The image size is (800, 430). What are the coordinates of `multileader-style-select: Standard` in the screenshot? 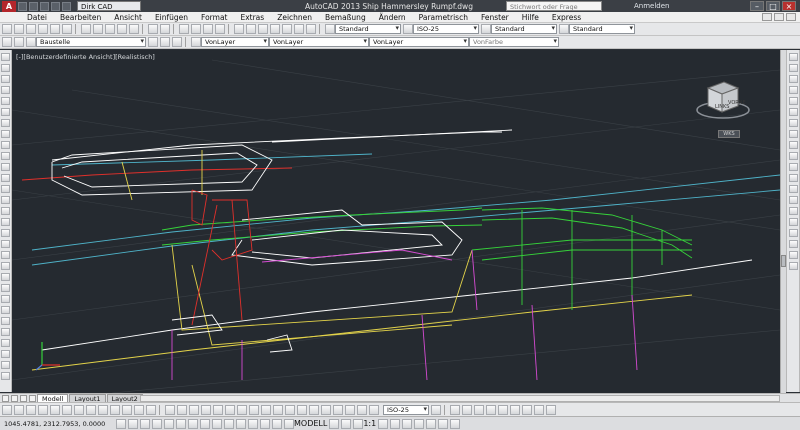 It's located at (602, 29).